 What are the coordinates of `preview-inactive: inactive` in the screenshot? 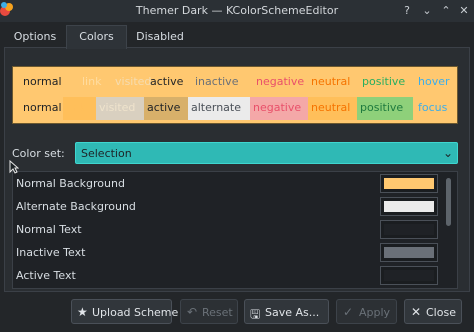 It's located at (217, 81).